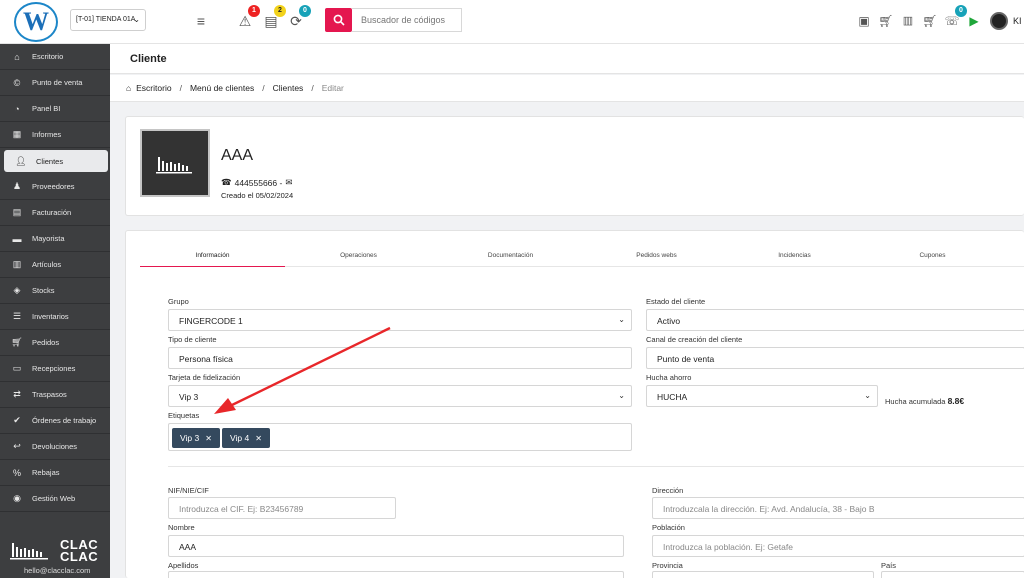 The height and width of the screenshot is (578, 1024). Describe the element at coordinates (55, 343) in the screenshot. I see `sidebar-item-pedidos: 🛒︎ Pedidos` at that location.